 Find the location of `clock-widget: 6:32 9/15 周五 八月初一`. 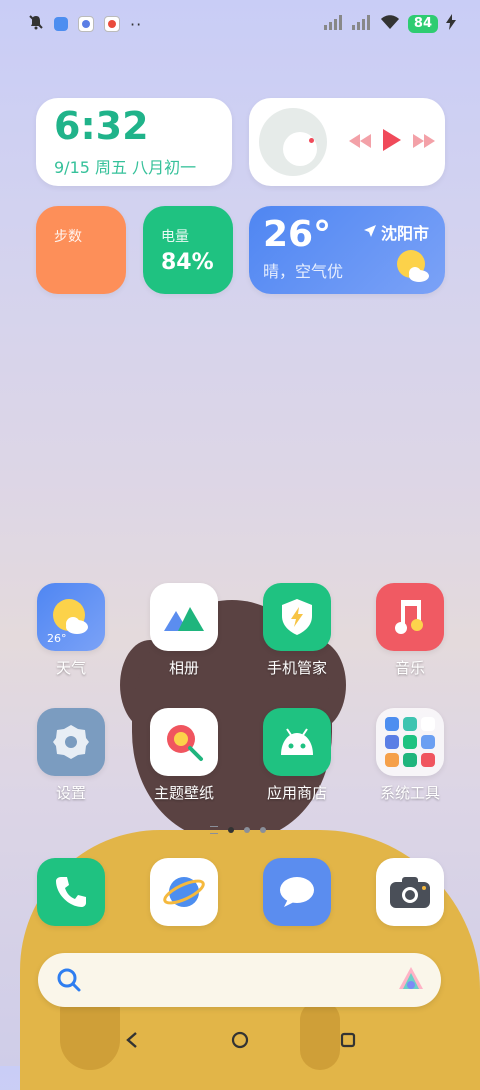

clock-widget: 6:32 9/15 周五 八月初一 is located at coordinates (134, 142).